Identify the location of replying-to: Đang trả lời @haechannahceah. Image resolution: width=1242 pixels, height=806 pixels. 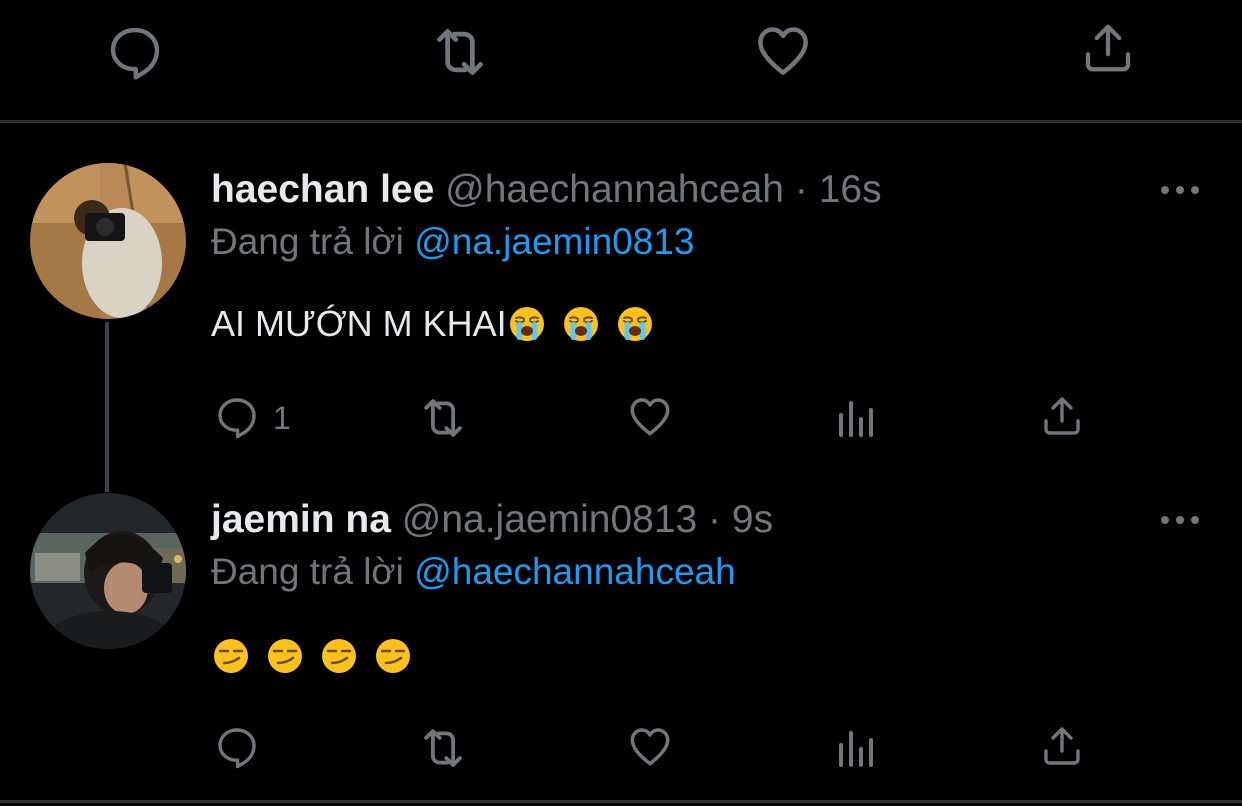
(473, 572).